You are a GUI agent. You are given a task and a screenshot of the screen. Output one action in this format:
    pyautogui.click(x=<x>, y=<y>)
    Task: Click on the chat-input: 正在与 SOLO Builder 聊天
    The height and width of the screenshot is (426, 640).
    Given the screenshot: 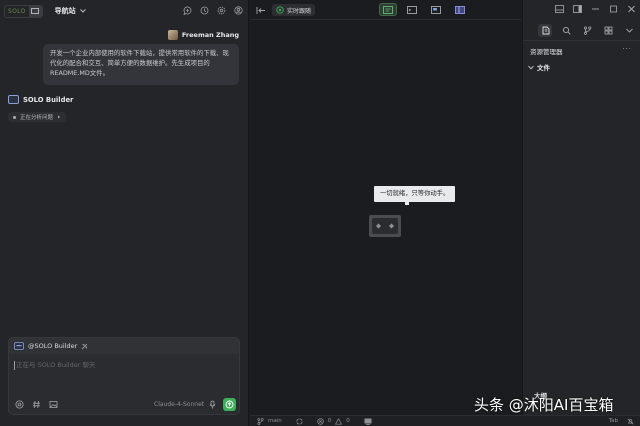 What is the action you would take?
    pyautogui.click(x=124, y=365)
    